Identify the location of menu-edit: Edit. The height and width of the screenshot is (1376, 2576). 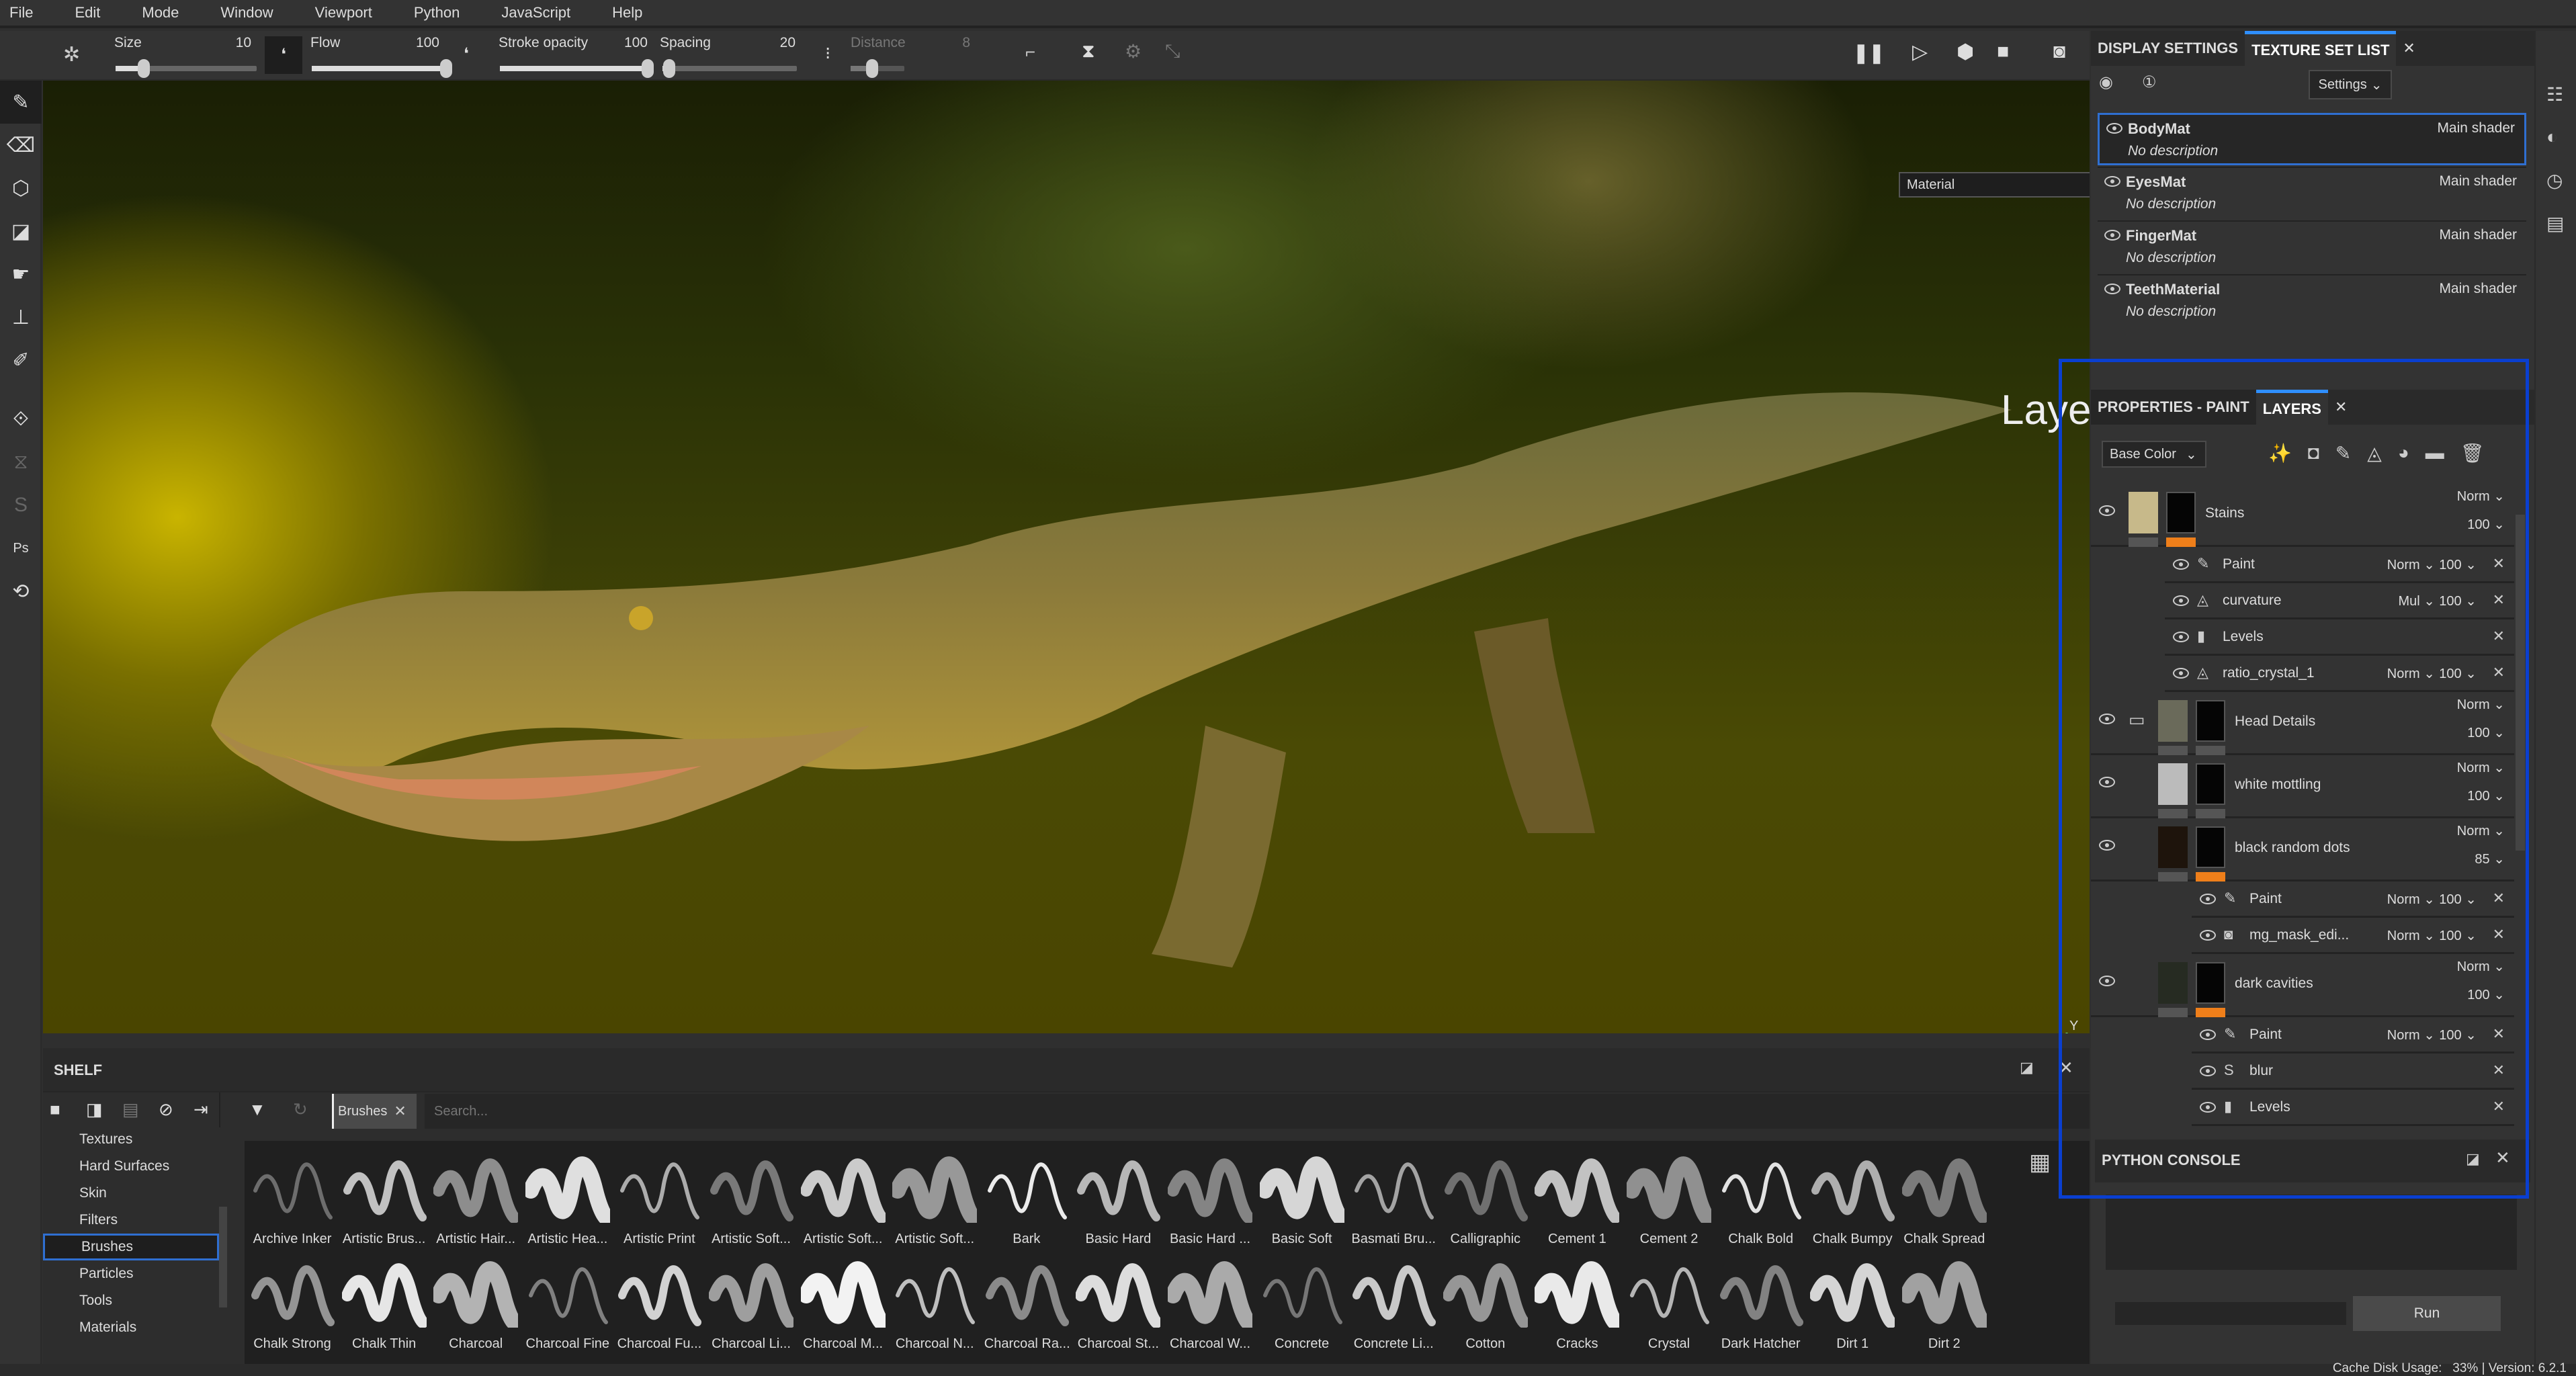
(87, 13).